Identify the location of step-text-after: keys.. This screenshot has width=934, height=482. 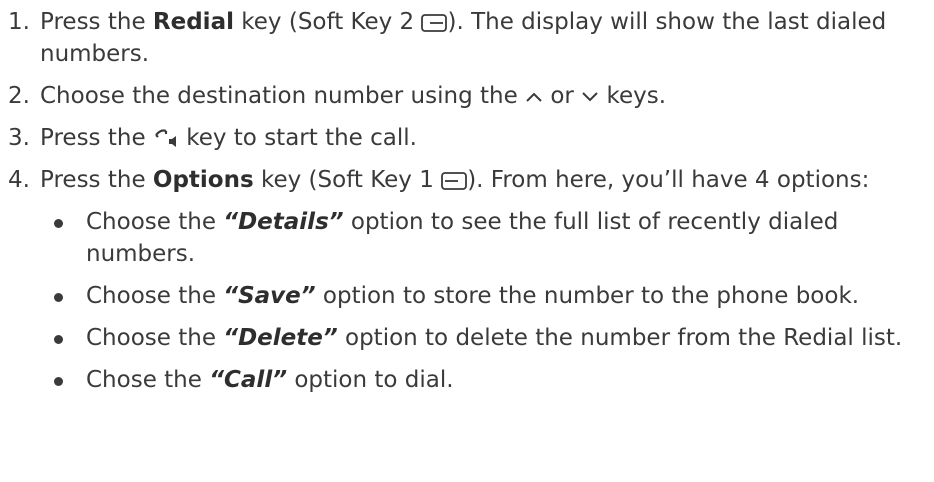
(633, 96).